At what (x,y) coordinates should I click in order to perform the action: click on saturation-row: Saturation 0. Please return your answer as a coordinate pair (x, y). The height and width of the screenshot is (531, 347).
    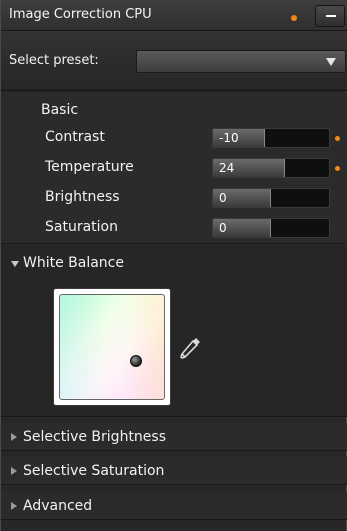
    Looking at the image, I should click on (174, 228).